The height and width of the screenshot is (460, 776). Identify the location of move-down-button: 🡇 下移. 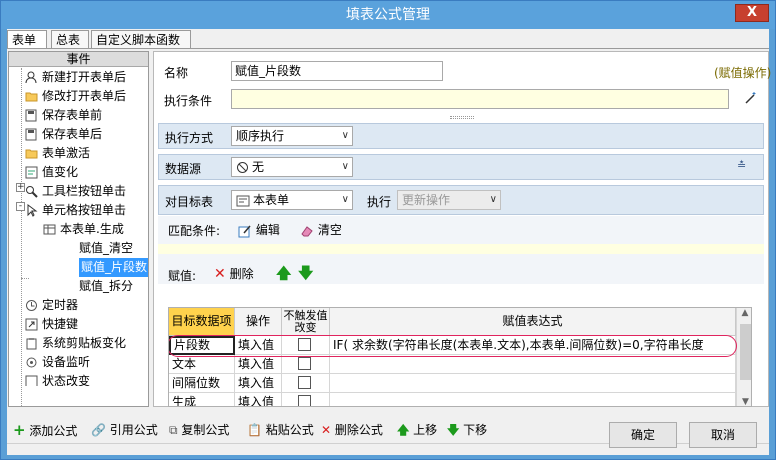
(467, 430).